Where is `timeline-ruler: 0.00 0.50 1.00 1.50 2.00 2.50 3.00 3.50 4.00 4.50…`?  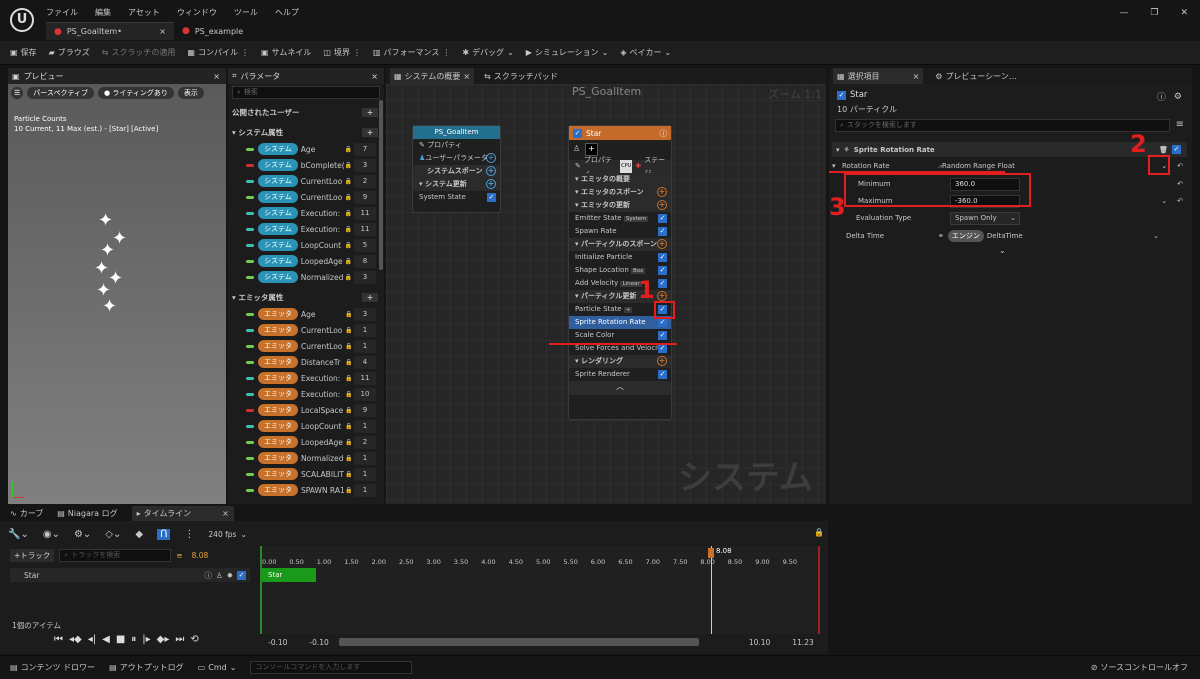 timeline-ruler: 0.00 0.50 1.00 1.50 2.00 2.50 3.00 3.50 4.00 4.50… is located at coordinates (540, 565).